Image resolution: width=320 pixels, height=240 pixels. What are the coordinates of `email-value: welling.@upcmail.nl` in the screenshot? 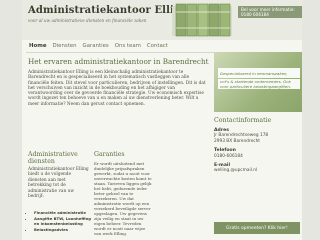 It's located at (257, 170).